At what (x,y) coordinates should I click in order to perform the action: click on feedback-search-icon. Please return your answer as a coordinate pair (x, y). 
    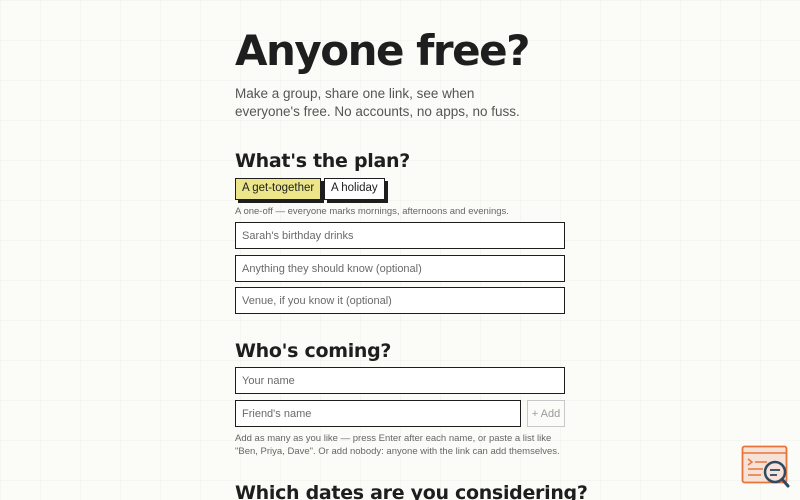
    Looking at the image, I should click on (765, 466).